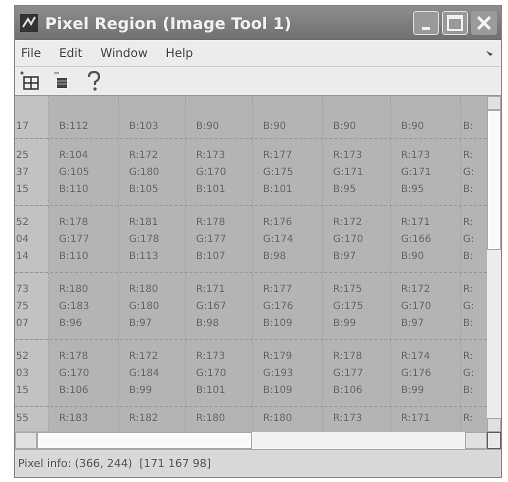 The width and height of the screenshot is (508, 482). Describe the element at coordinates (124, 53) in the screenshot. I see `menu-item: Window` at that location.